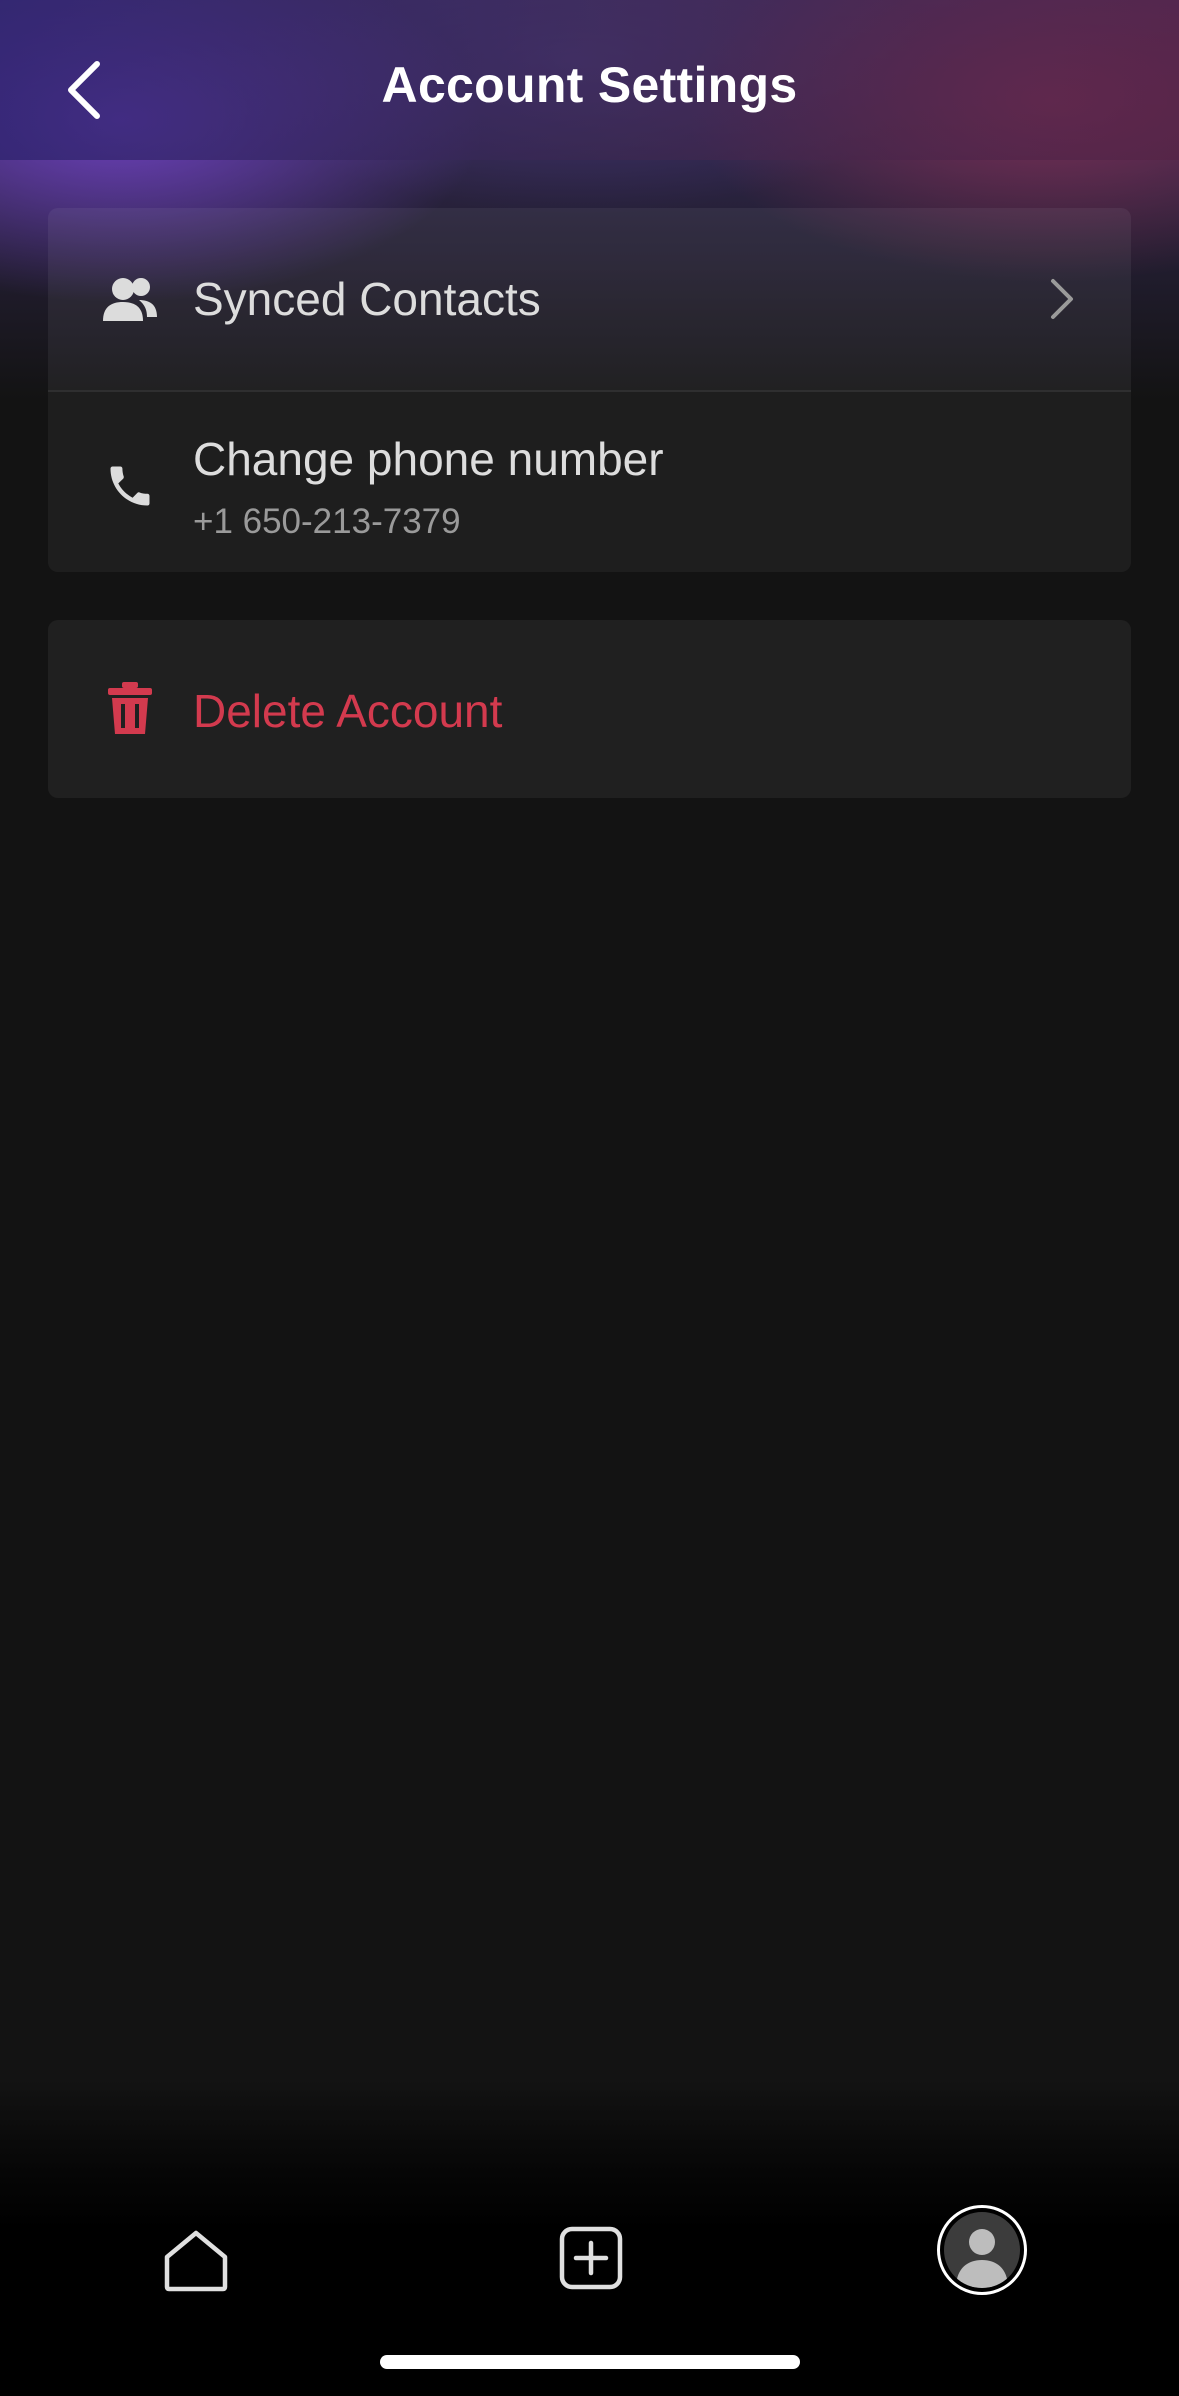  What do you see at coordinates (130, 300) in the screenshot?
I see `people-icon` at bounding box center [130, 300].